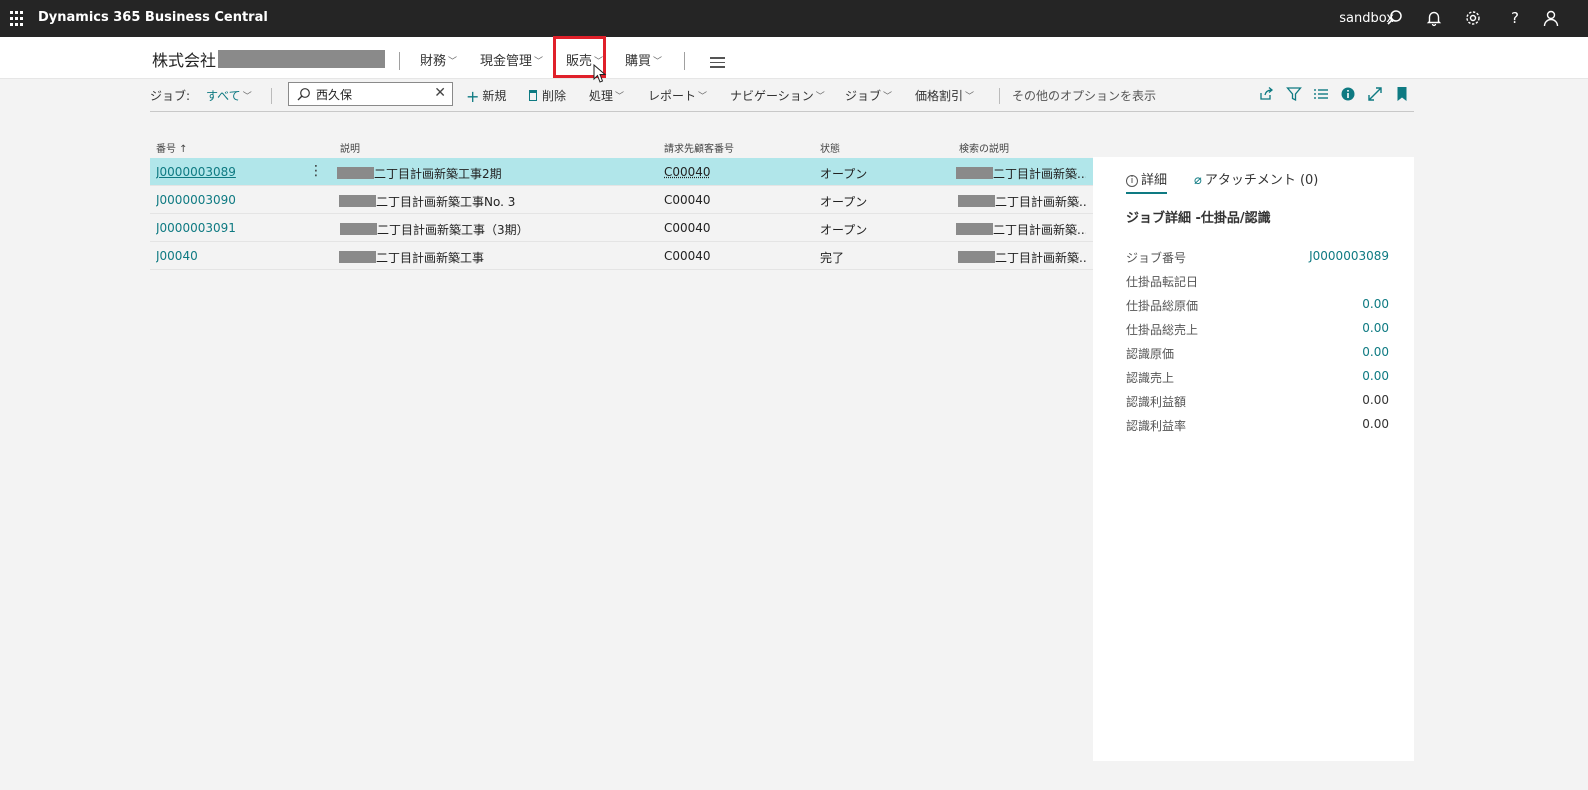 The image size is (1588, 790). What do you see at coordinates (229, 95) in the screenshot?
I see `view-filter-dropdown: すべて ﹀` at bounding box center [229, 95].